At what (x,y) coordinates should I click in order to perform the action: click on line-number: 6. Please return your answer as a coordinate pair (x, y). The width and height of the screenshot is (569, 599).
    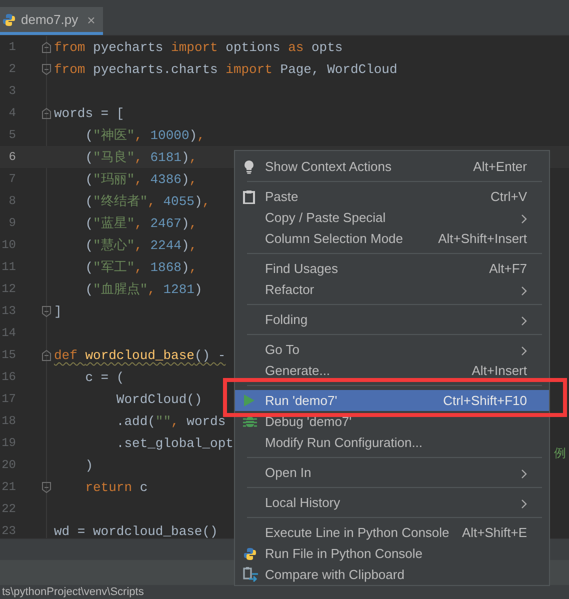
    Looking at the image, I should click on (12, 157).